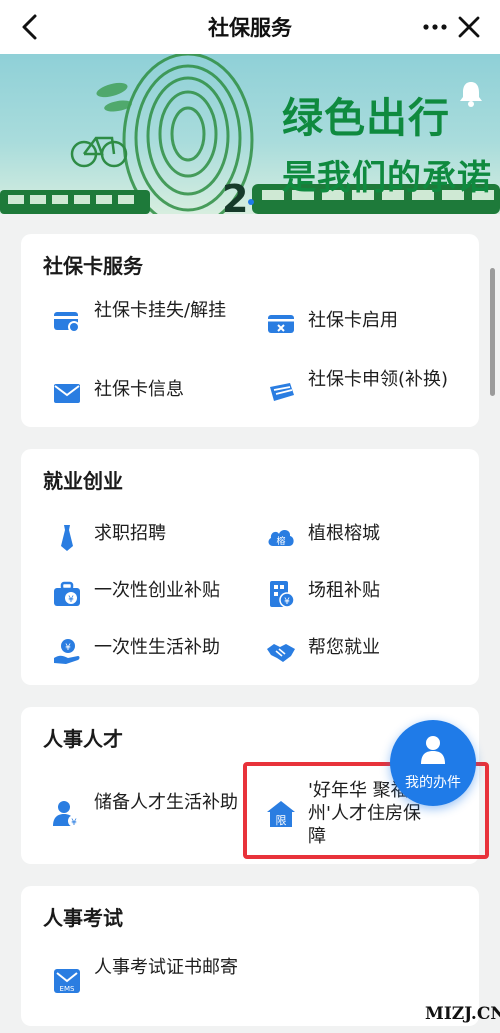 The height and width of the screenshot is (1033, 500). What do you see at coordinates (282, 594) in the screenshot?
I see `building-yuan-icon: ¥` at bounding box center [282, 594].